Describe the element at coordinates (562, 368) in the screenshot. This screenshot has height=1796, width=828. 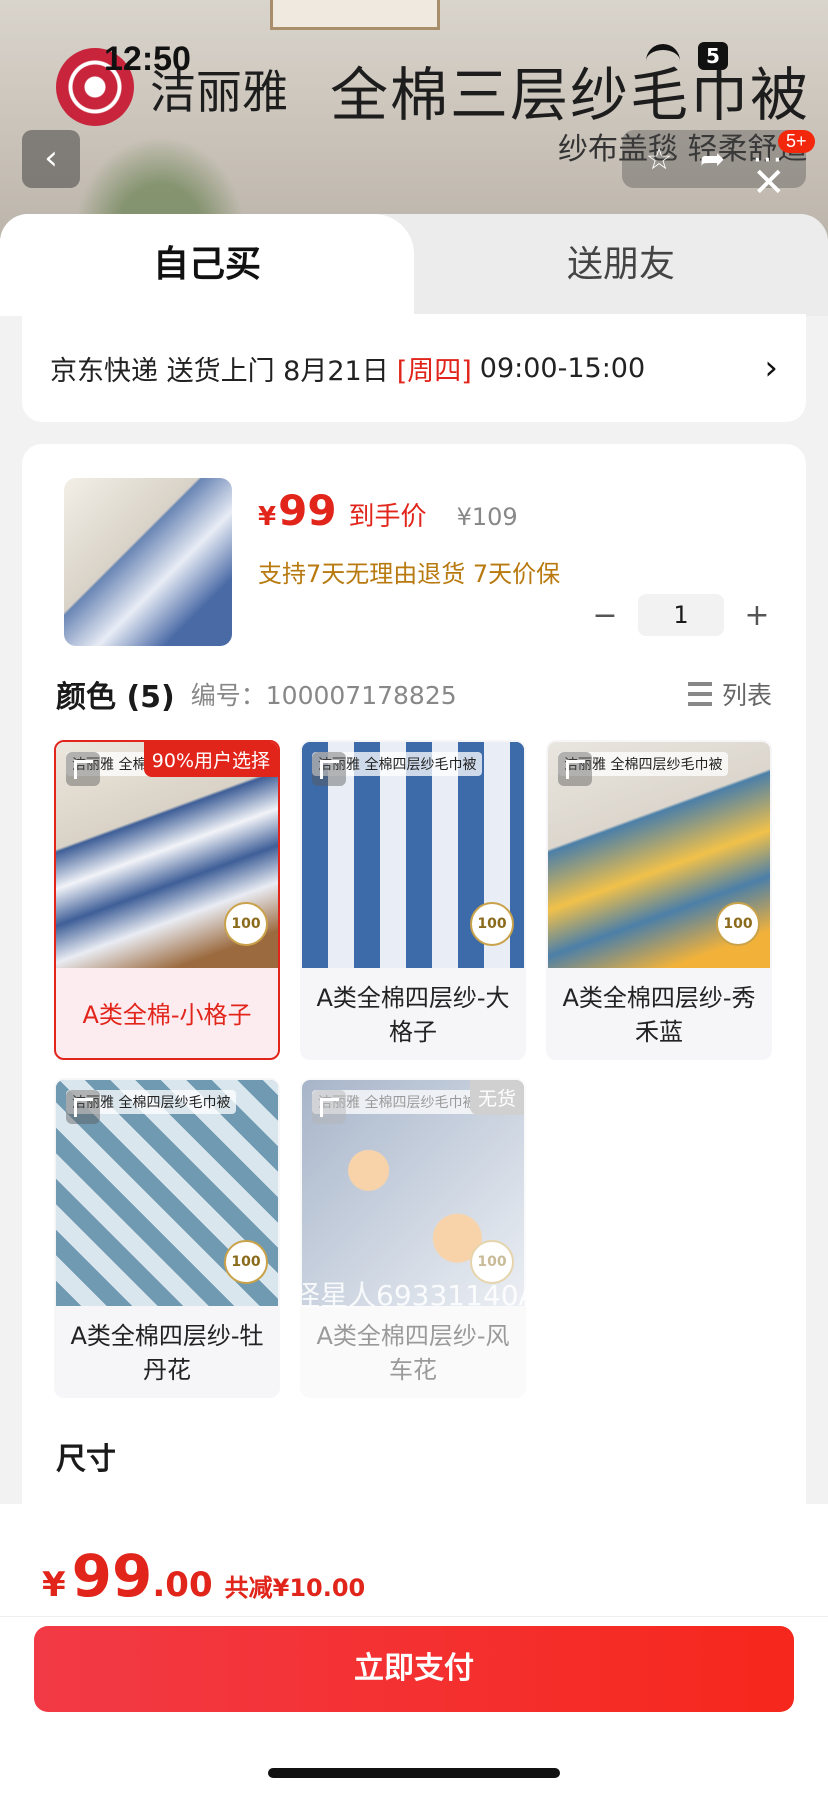
I see `delivery-window: 09:00-15:00` at that location.